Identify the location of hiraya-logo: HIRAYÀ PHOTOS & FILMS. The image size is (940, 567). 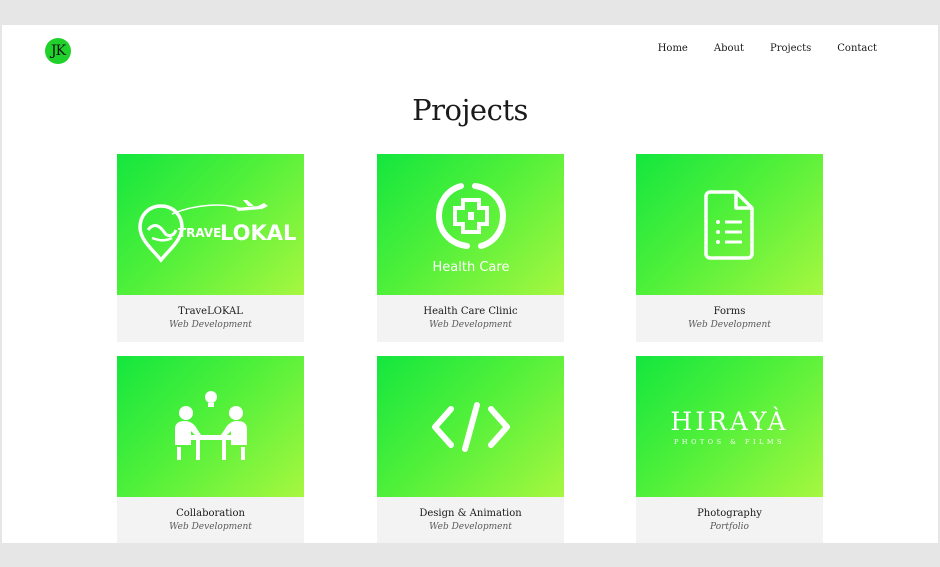
(729, 426).